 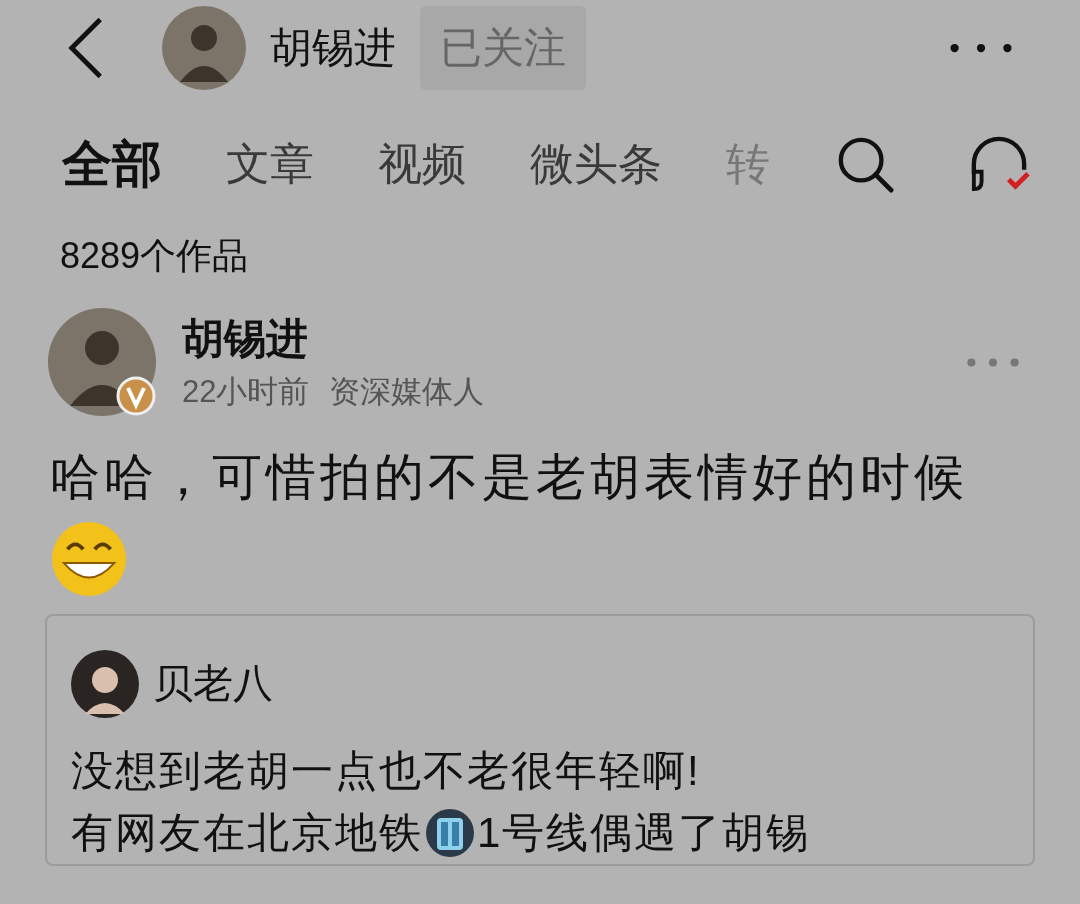 I want to click on author-title: 资深媒体人, so click(x=407, y=392).